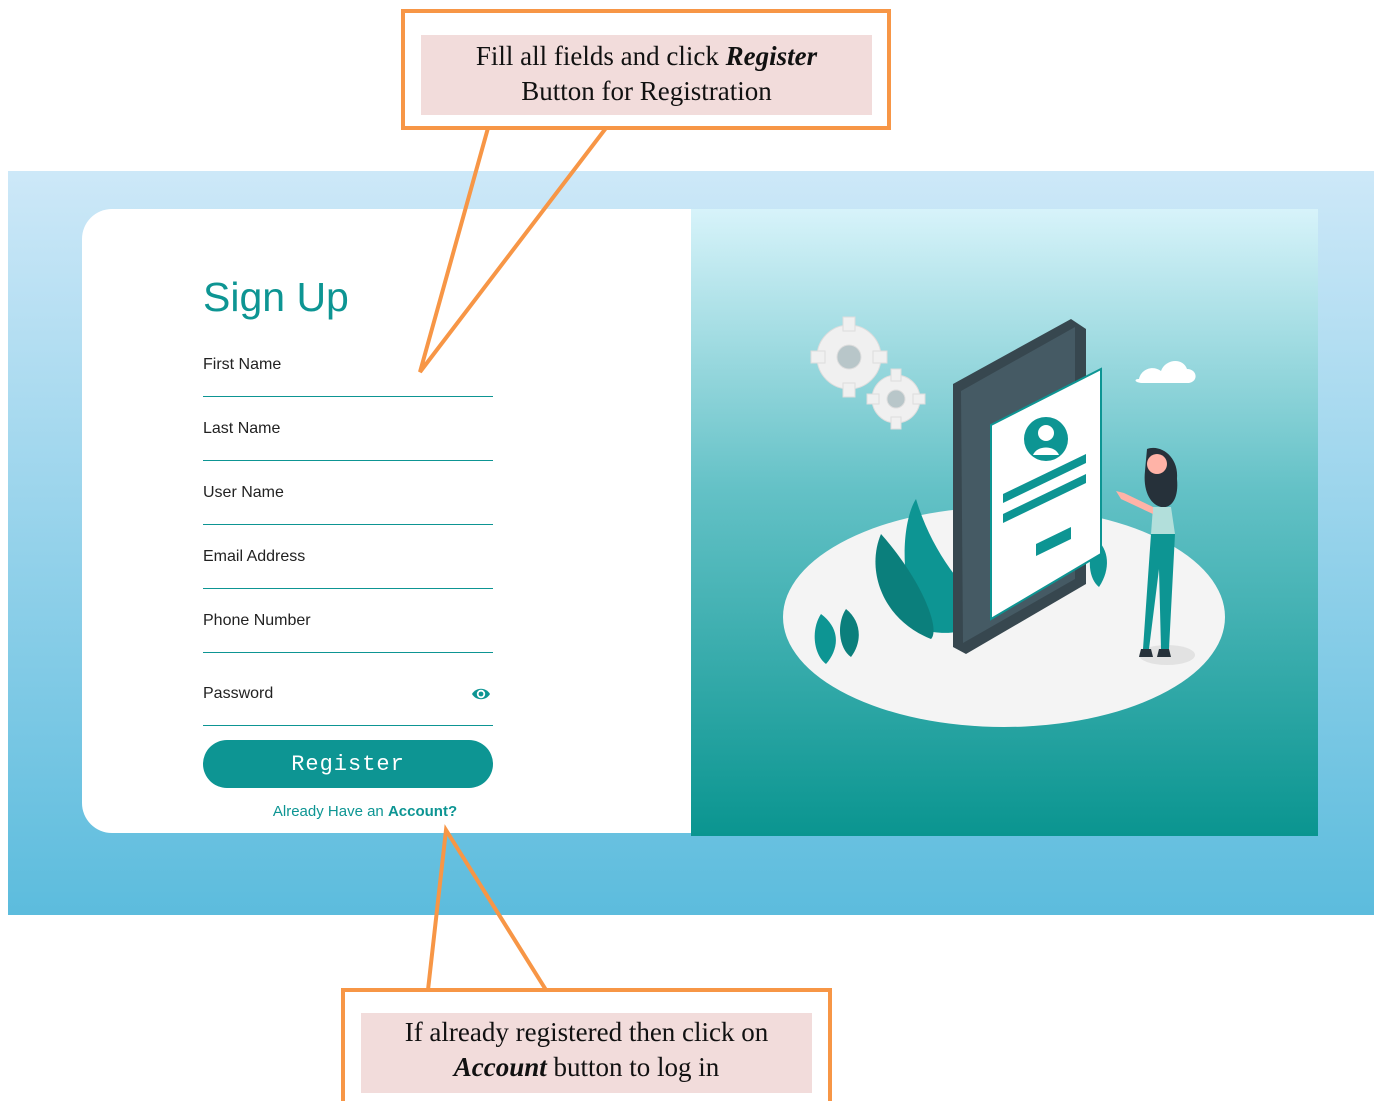 This screenshot has width=1375, height=1101. I want to click on bottom-callout-account-word: Account, so click(500, 1067).